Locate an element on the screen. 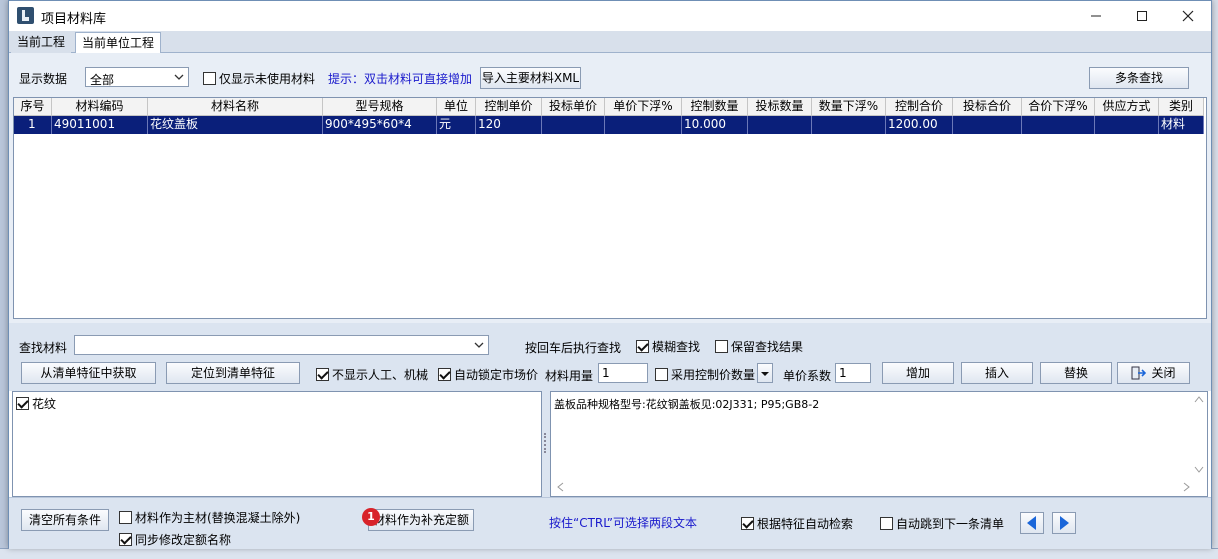 Image resolution: width=1218 pixels, height=559 pixels. column-header: 投标数量 is located at coordinates (780, 107).